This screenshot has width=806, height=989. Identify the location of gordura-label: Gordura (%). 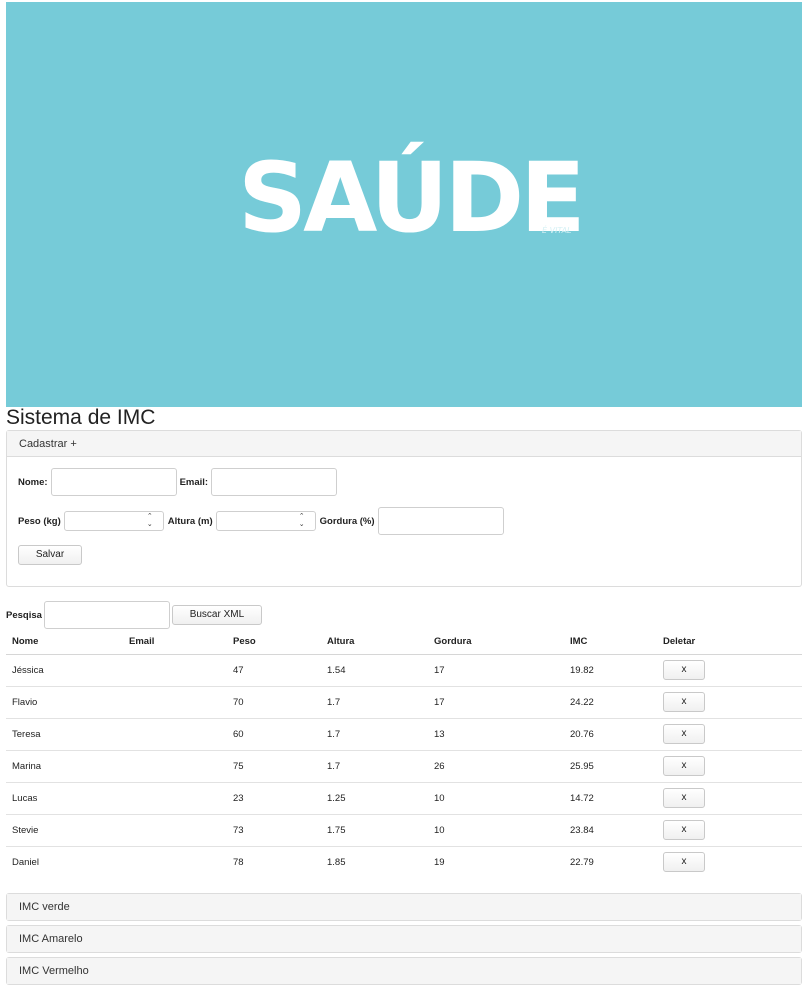
(347, 521).